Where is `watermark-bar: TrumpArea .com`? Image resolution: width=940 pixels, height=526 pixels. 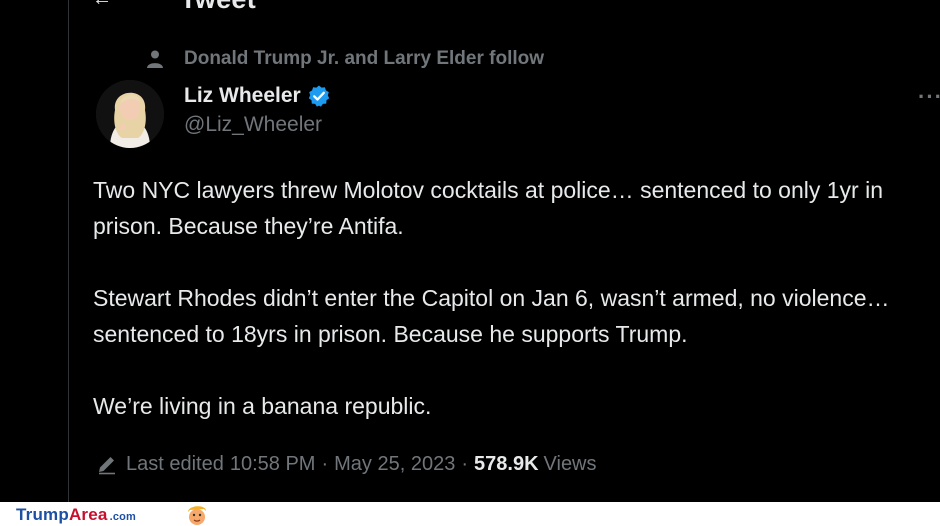
watermark-bar: TrumpArea .com is located at coordinates (470, 514).